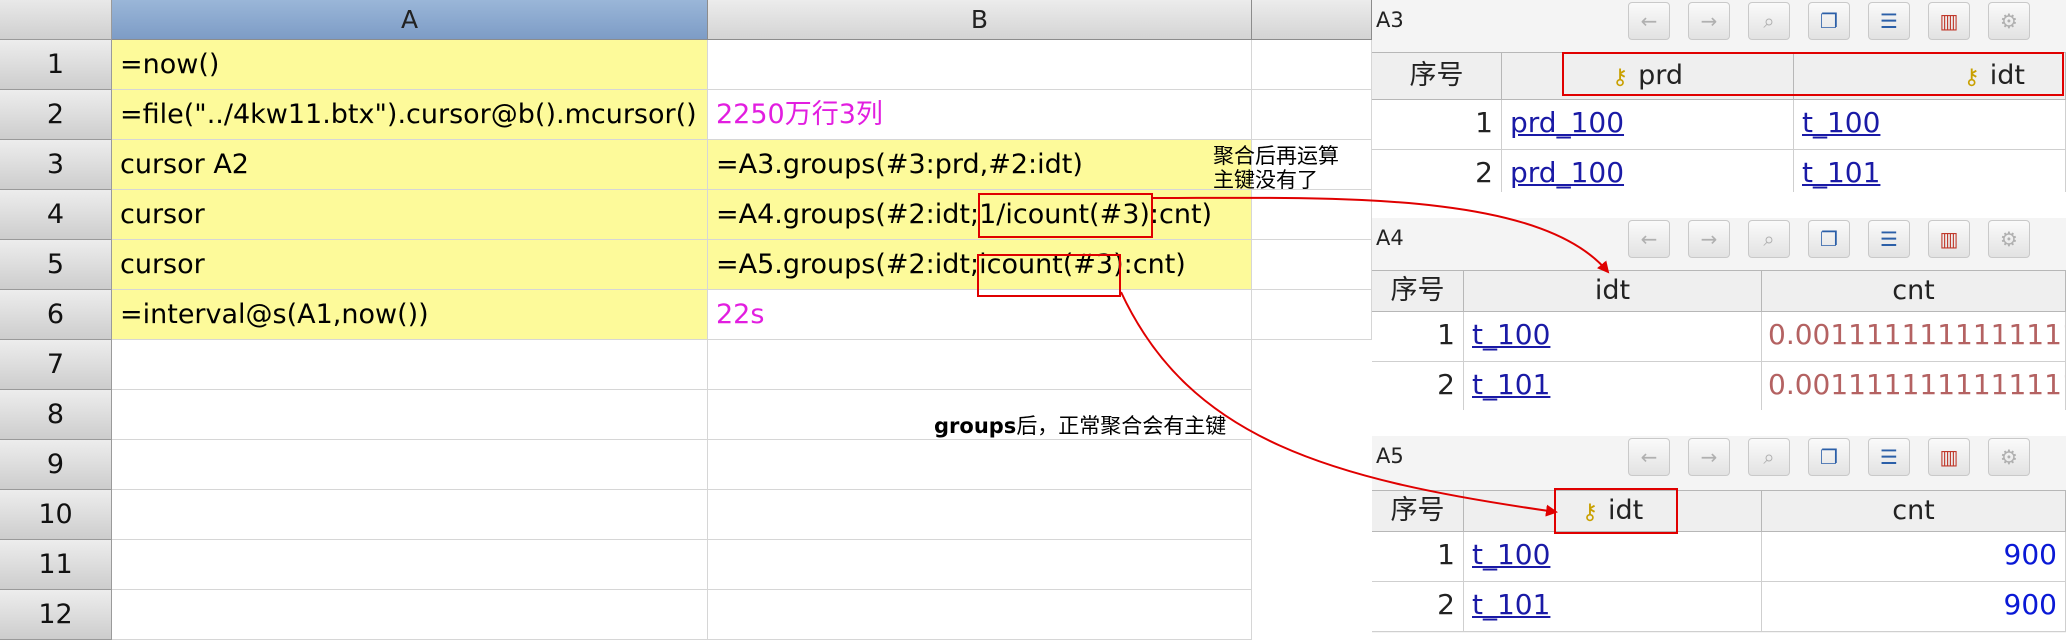 Image resolution: width=2066 pixels, height=640 pixels. What do you see at coordinates (56, 565) in the screenshot?
I see `row-header-11: 11` at bounding box center [56, 565].